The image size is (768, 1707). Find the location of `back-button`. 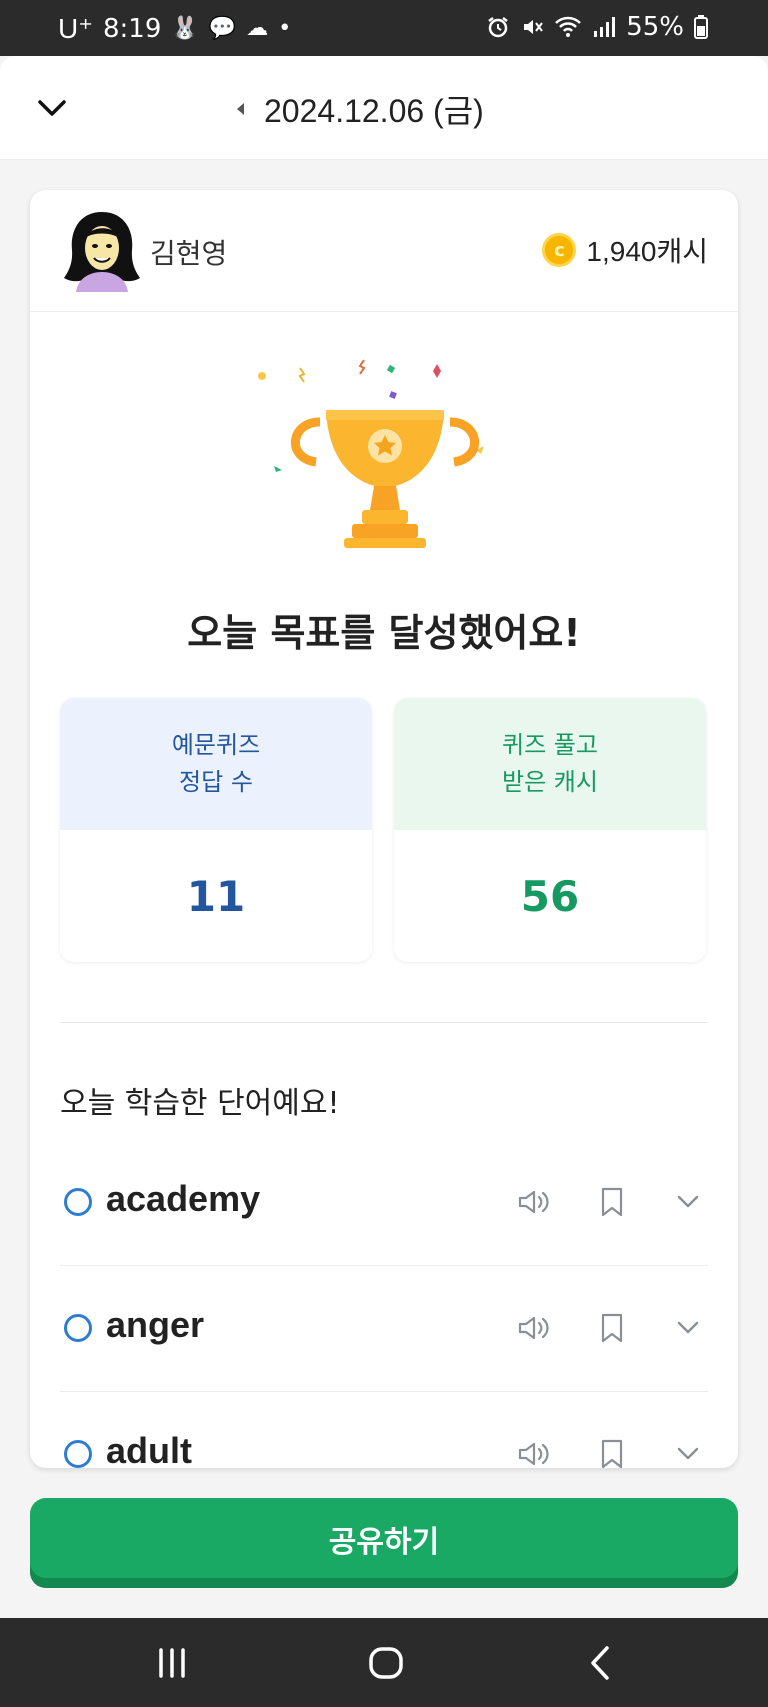

back-button is located at coordinates (600, 1663).